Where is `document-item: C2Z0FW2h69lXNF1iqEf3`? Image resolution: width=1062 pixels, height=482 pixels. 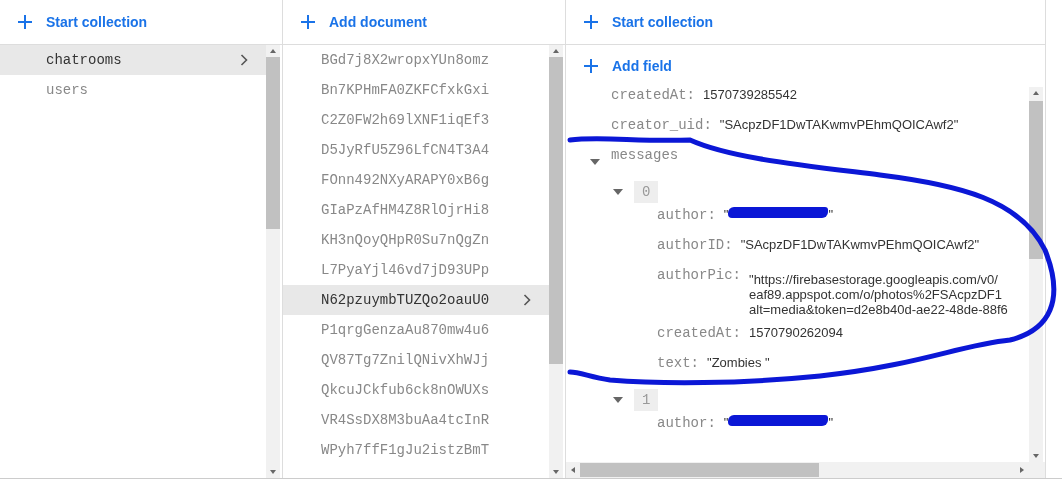
document-item: C2Z0FW2h69lXNF1iqEf3 is located at coordinates (416, 120).